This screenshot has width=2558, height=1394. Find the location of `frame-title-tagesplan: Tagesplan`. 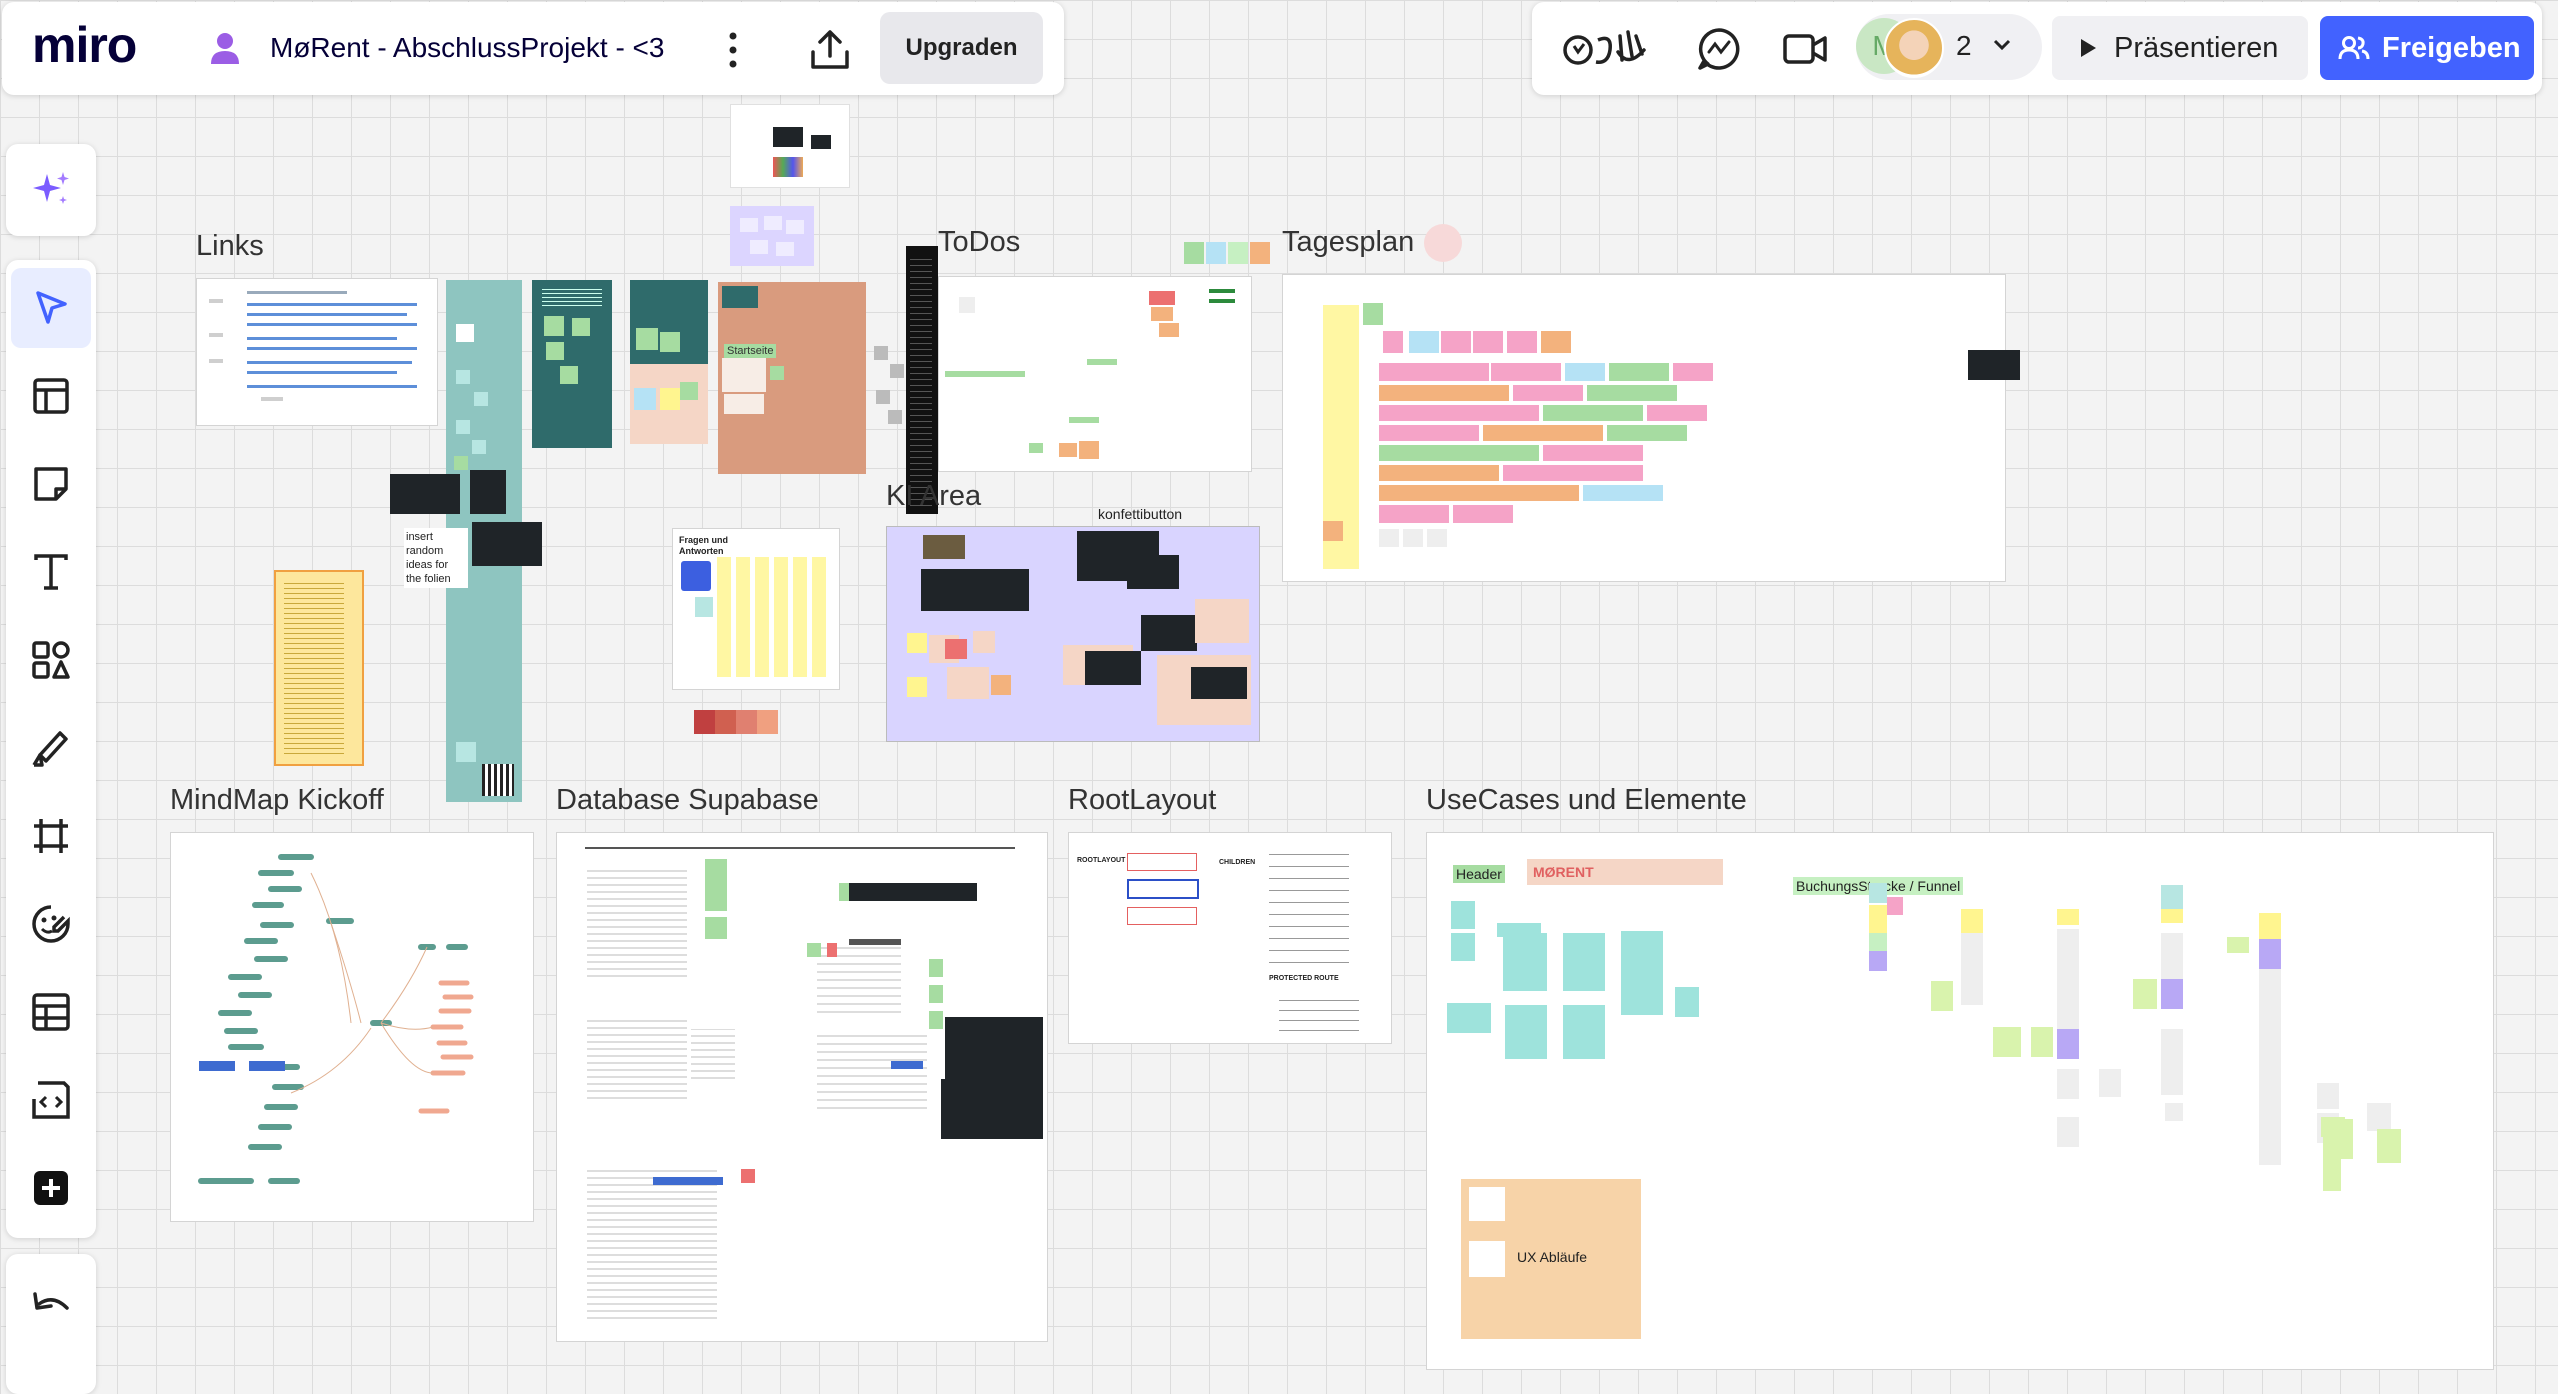

frame-title-tagesplan: Tagesplan is located at coordinates (1348, 242).